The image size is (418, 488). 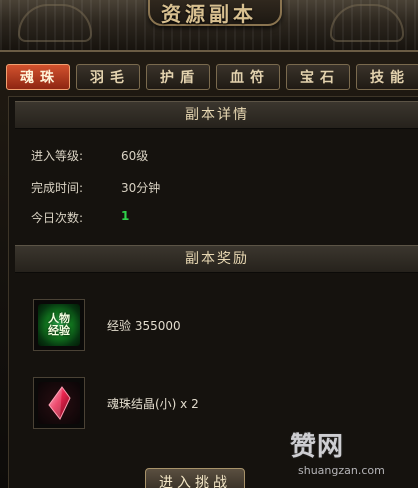 I want to click on watermark-logo: 赞网, so click(x=317, y=447).